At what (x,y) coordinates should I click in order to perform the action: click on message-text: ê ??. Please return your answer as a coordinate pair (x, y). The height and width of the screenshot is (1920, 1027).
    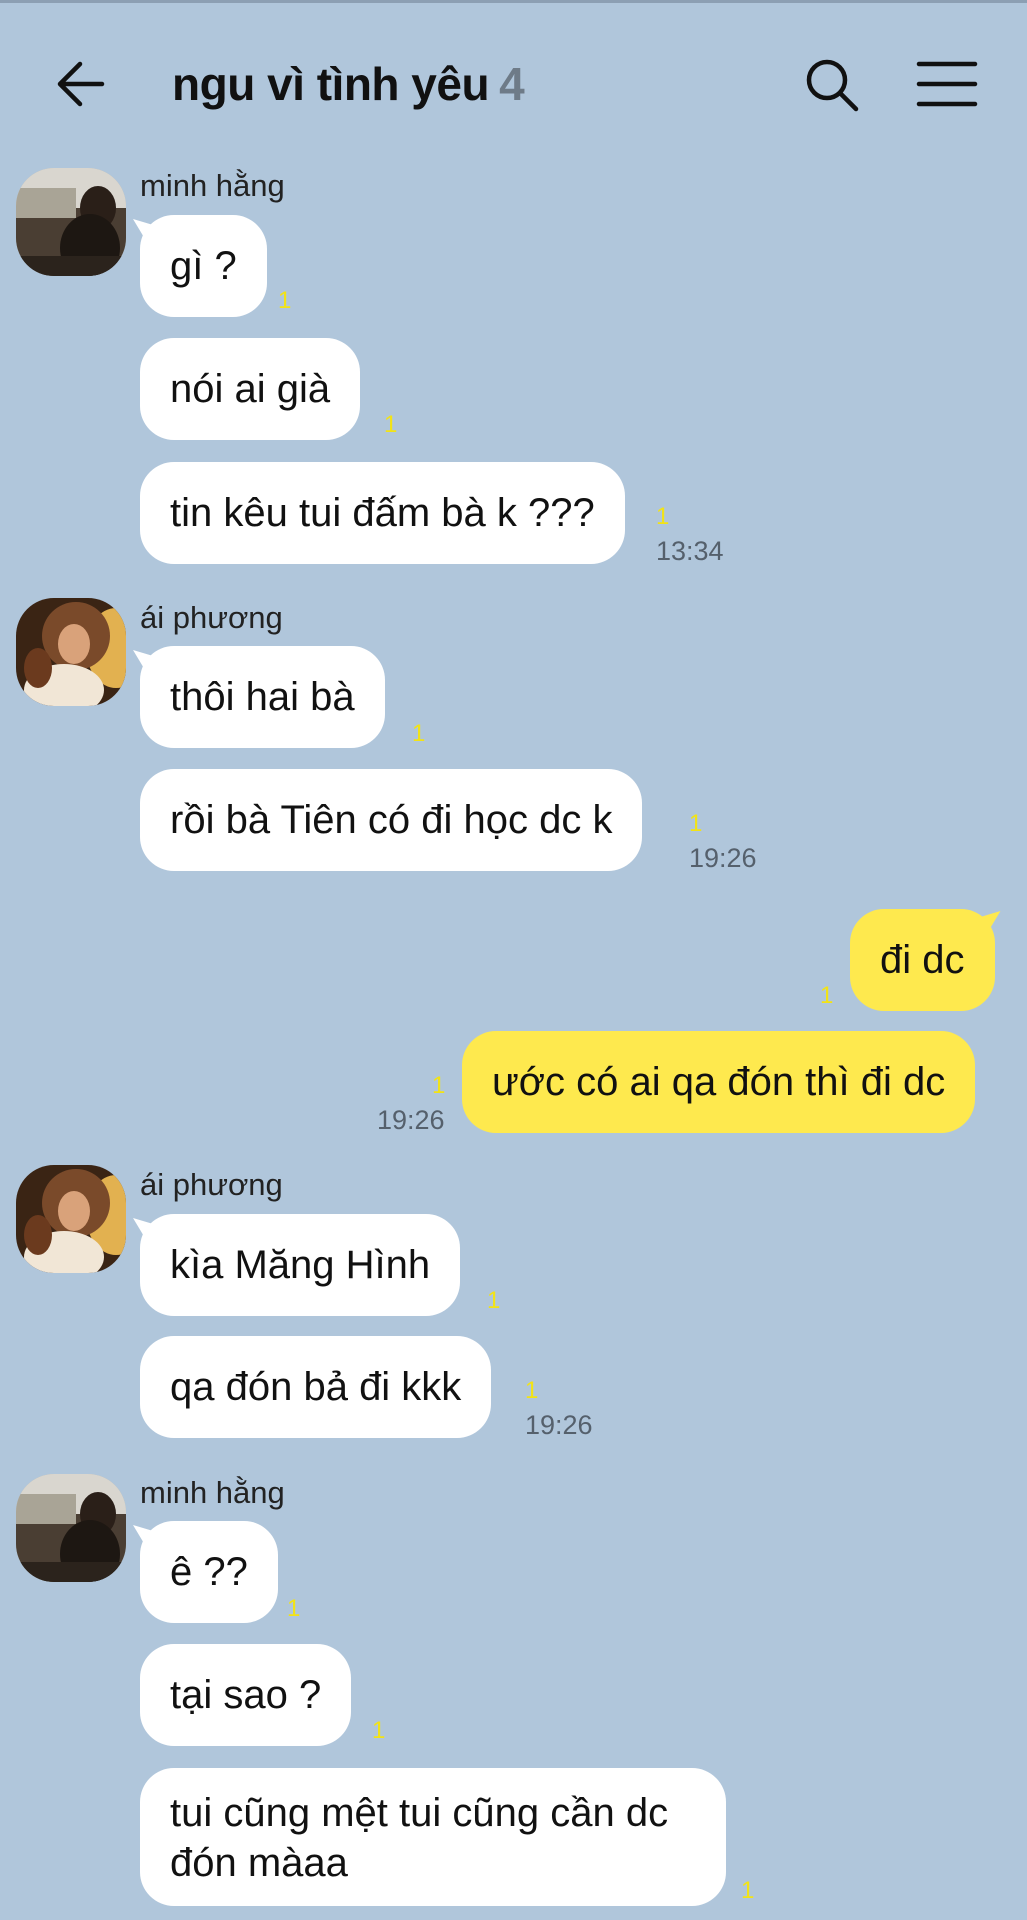
    Looking at the image, I should click on (209, 1572).